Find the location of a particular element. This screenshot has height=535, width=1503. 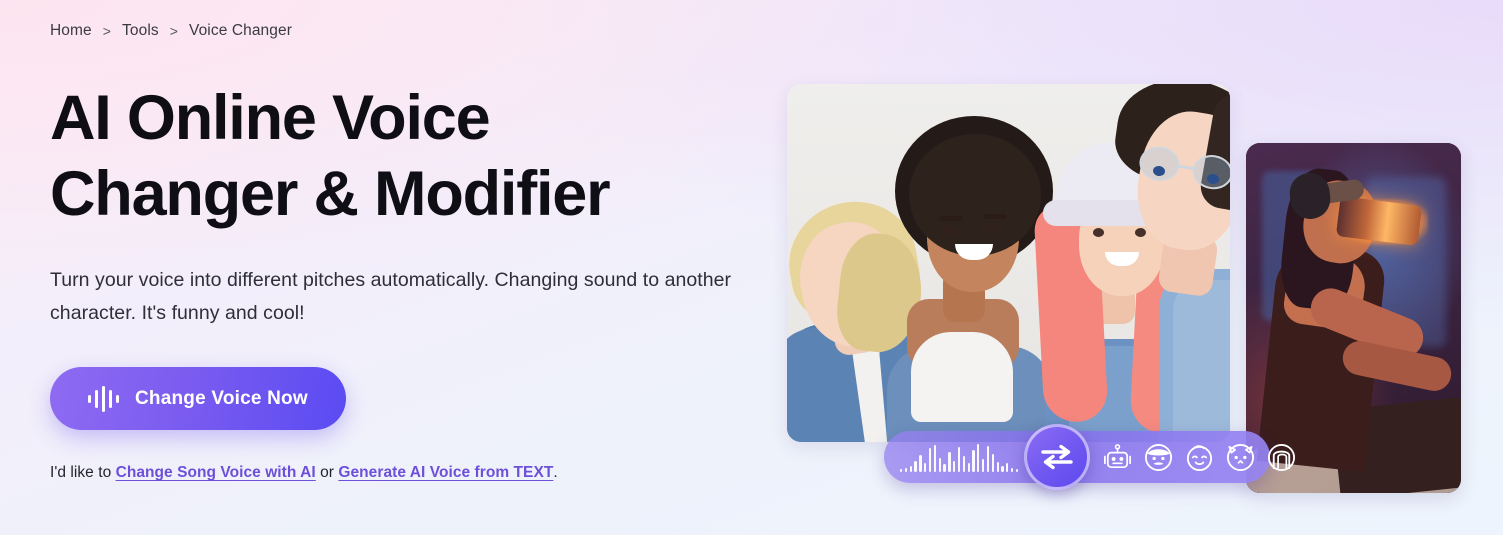

breadcrumb: Home > Tools > Voice Changer is located at coordinates (171, 31).